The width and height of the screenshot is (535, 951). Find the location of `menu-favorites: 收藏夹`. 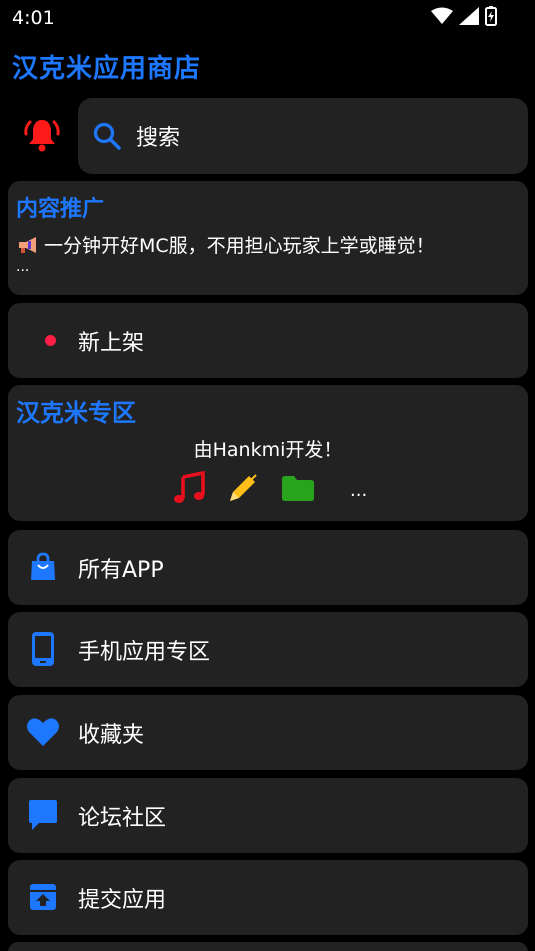

menu-favorites: 收藏夹 is located at coordinates (268, 732).